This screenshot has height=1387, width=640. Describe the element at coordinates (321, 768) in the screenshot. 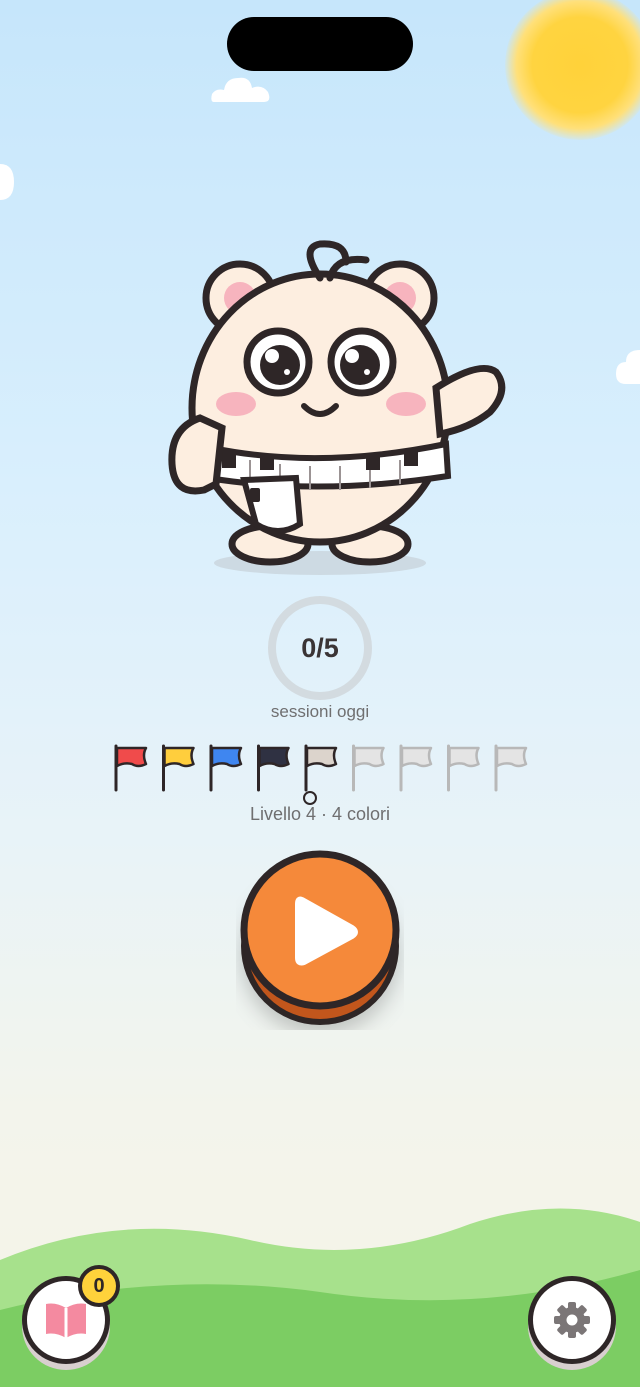

I see `level-flag-beige` at that location.